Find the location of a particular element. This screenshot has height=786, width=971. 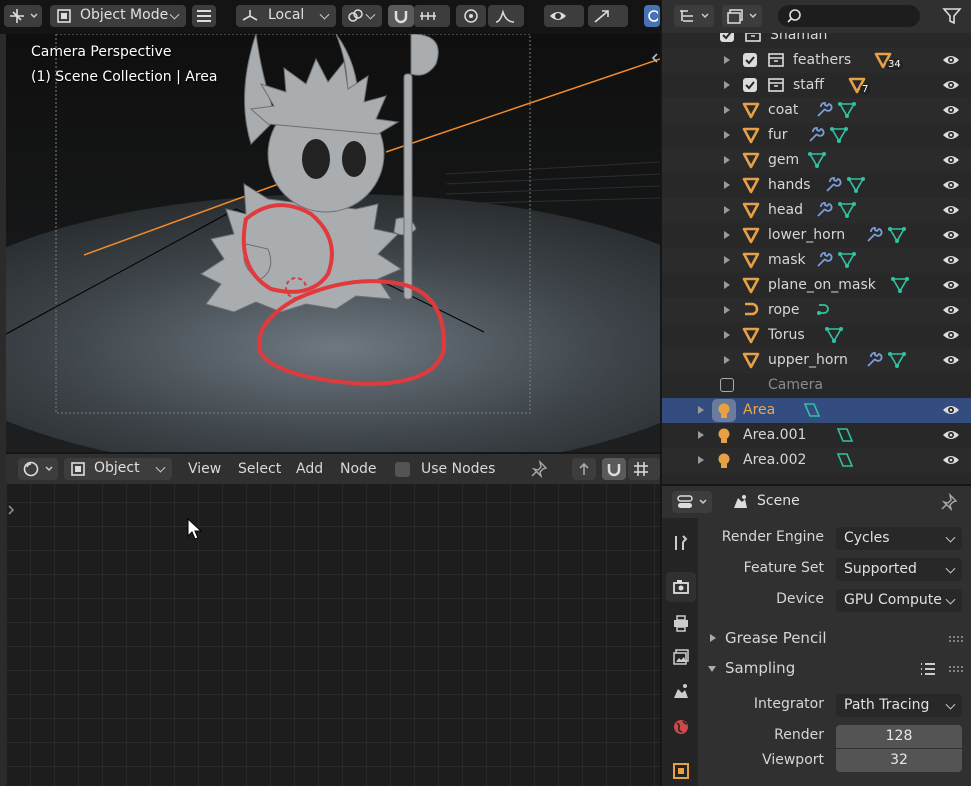

properties-editor-type-button is located at coordinates (692, 502).